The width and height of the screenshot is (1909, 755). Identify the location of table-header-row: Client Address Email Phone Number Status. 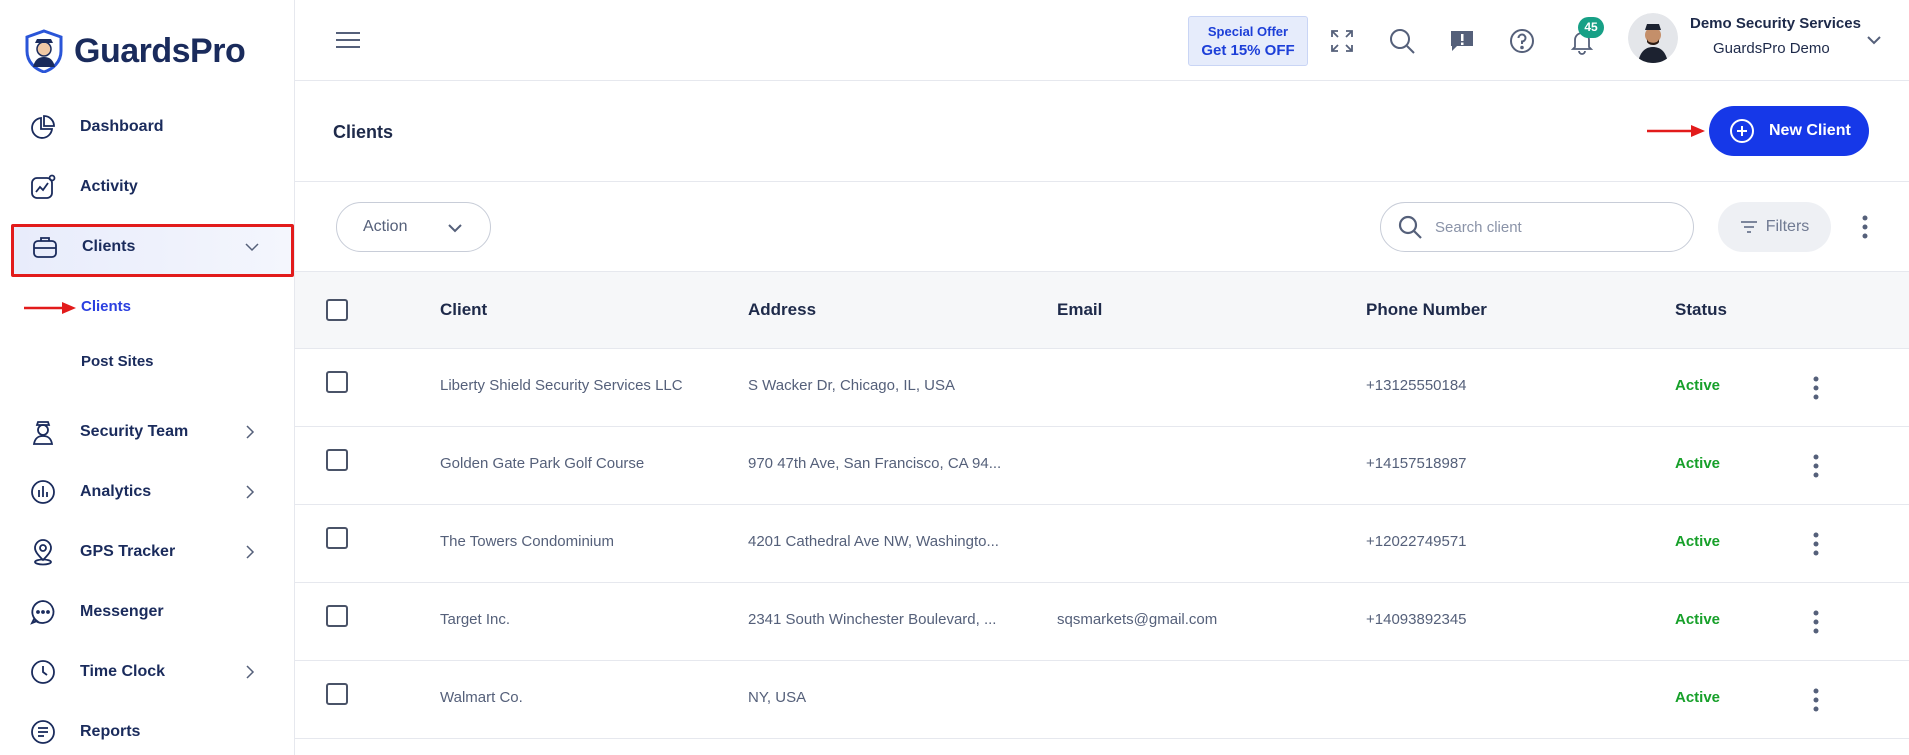
(1102, 310).